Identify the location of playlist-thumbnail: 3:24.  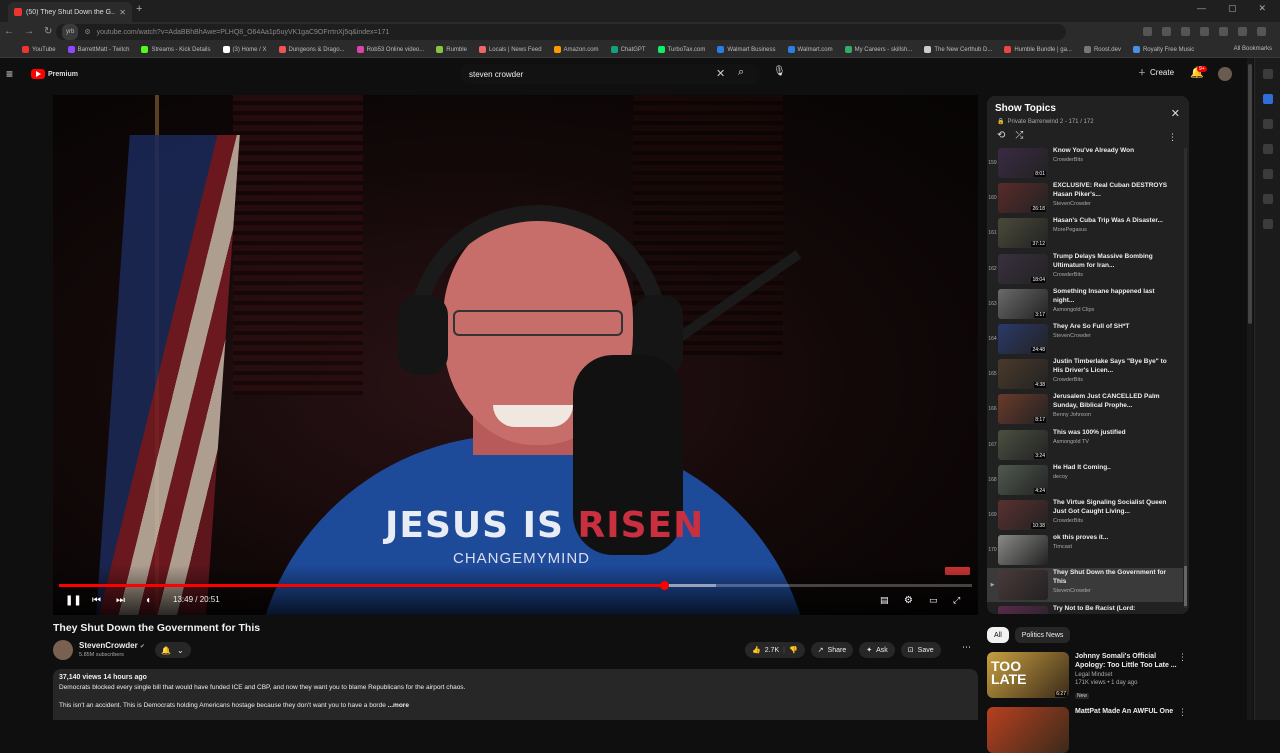
(1023, 444).